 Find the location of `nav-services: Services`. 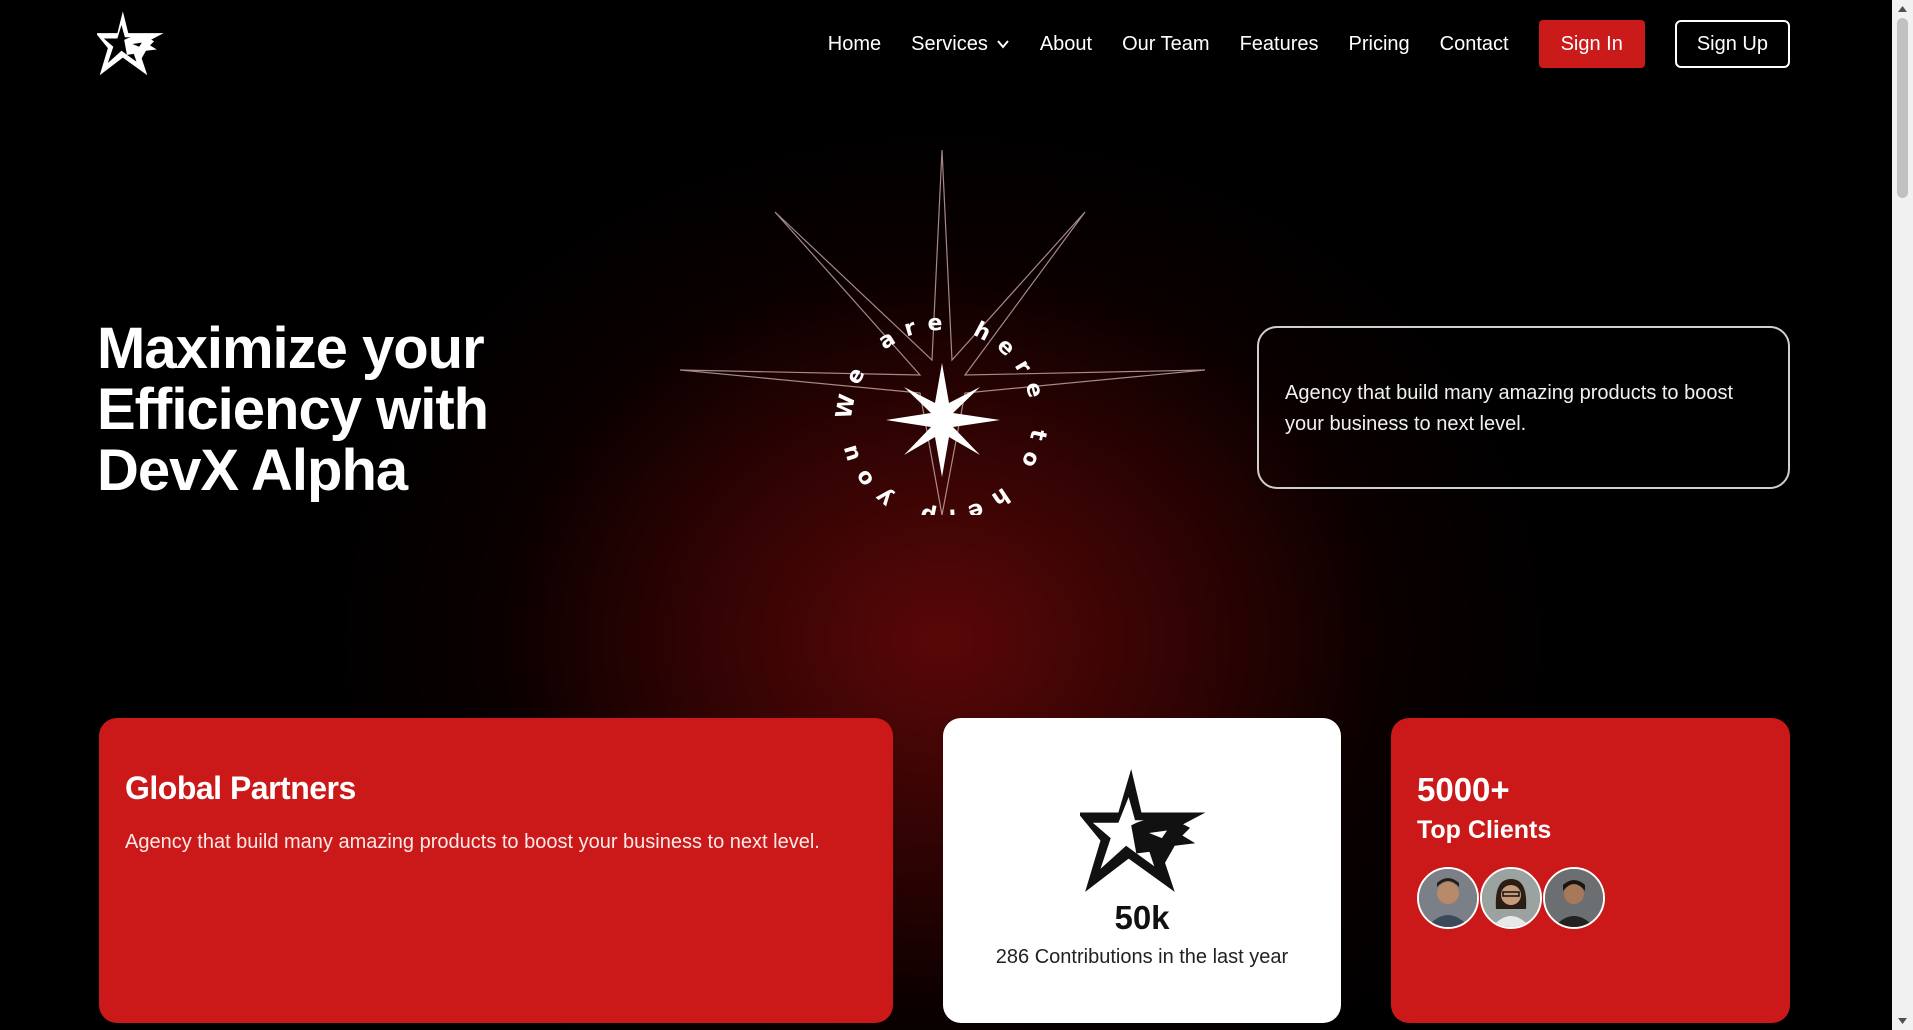

nav-services: Services is located at coordinates (960, 44).